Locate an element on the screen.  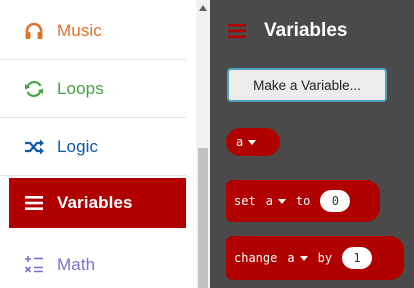
set-keyword: set is located at coordinates (245, 201).